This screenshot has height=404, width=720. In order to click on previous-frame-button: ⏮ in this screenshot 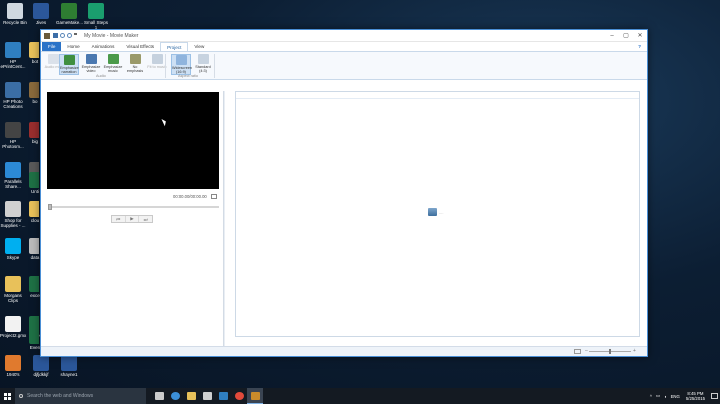, I will do `click(119, 219)`.